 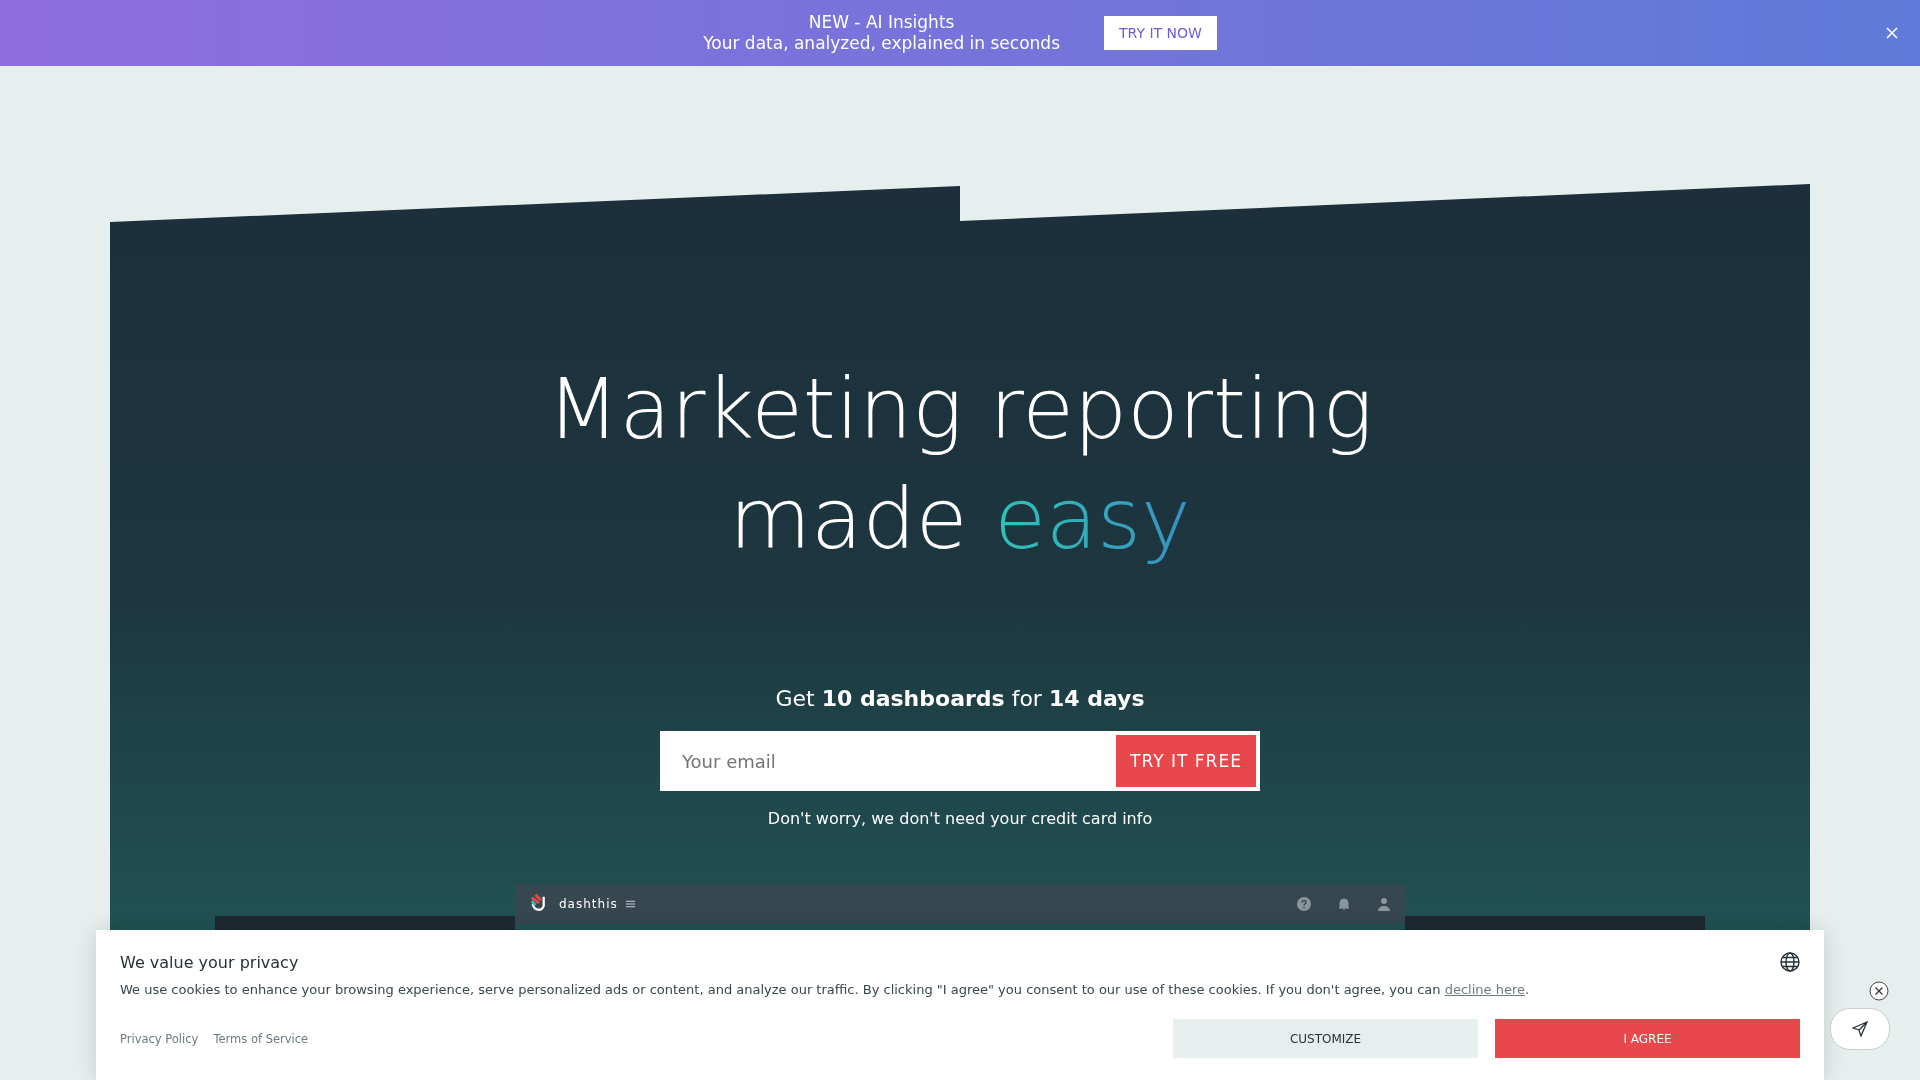 I want to click on globe-icon, so click(x=1790, y=962).